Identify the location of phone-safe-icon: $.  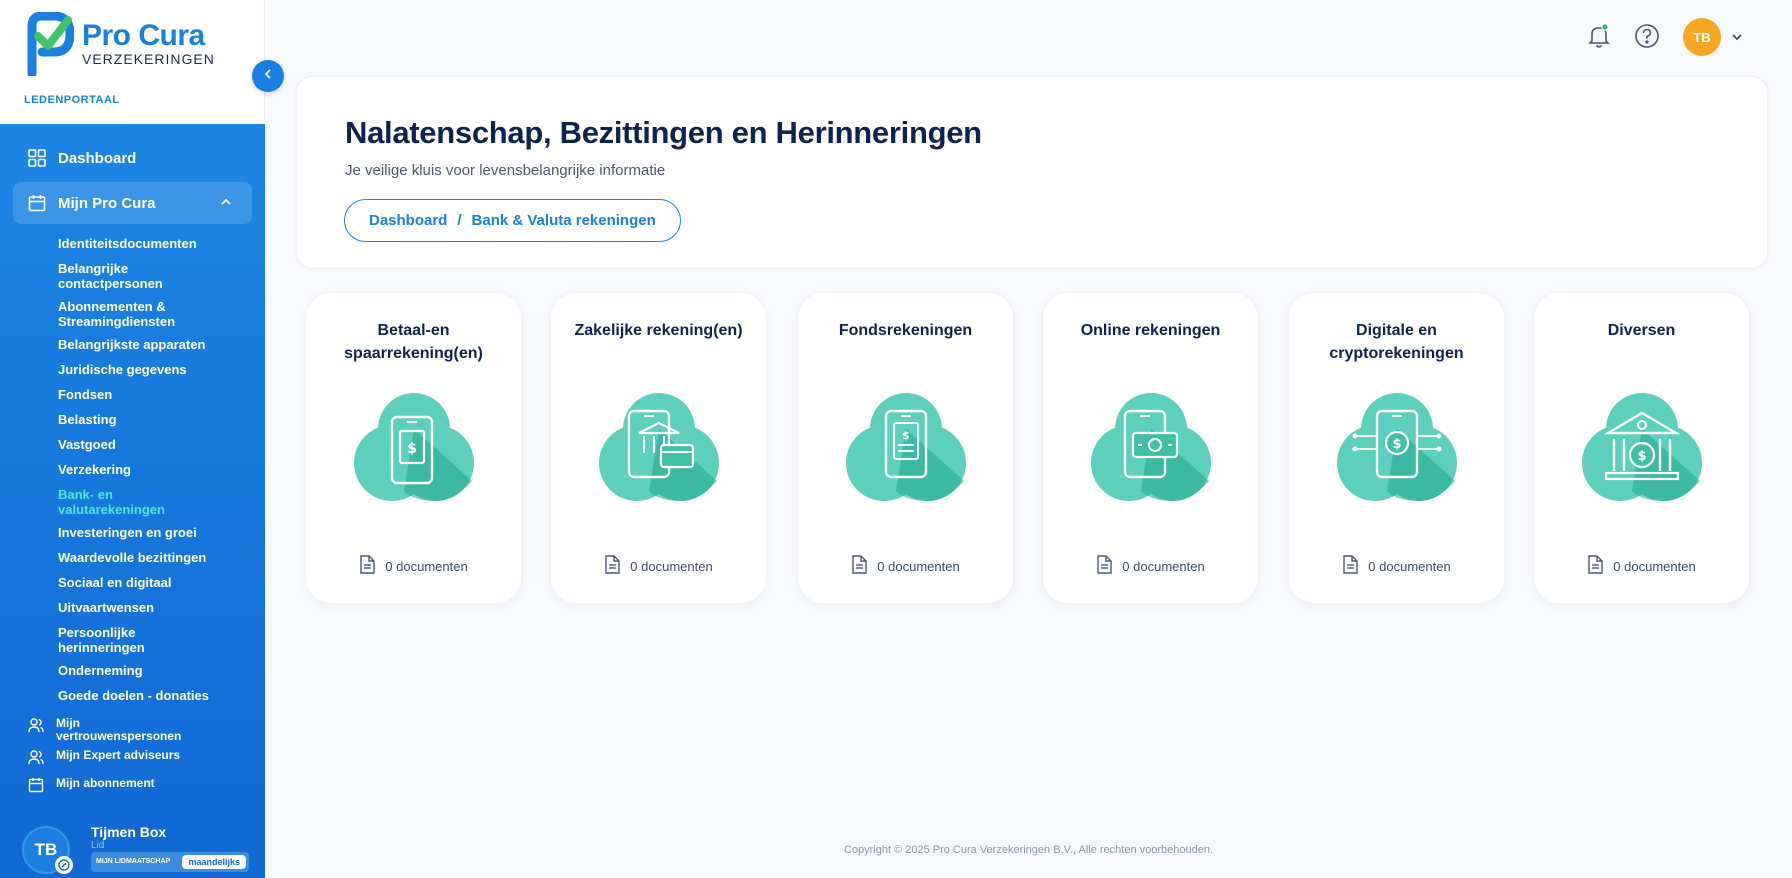
(414, 451).